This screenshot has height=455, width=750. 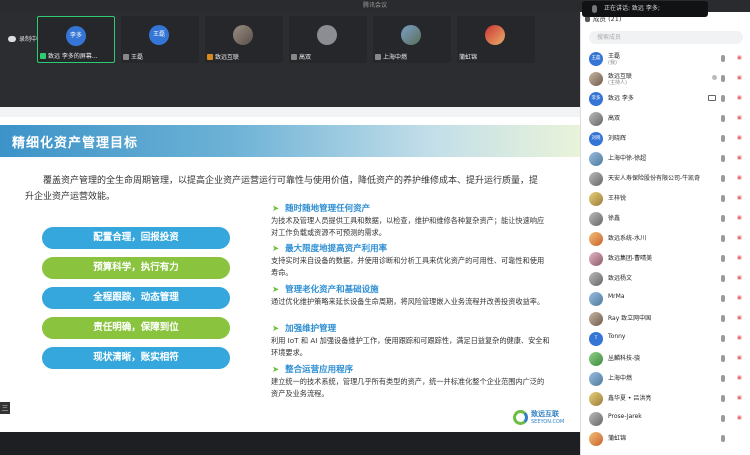 What do you see at coordinates (12, 39) in the screenshot?
I see `cloud-icon` at bounding box center [12, 39].